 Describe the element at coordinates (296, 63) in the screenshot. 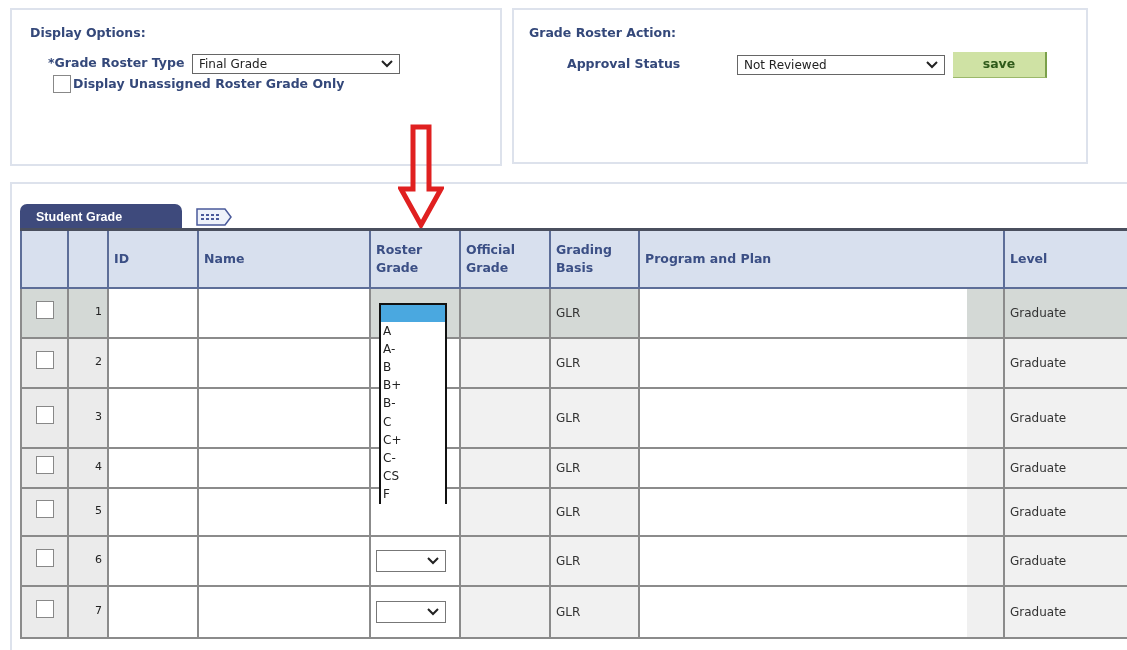

I see `grade-roster-type-dropdown: Final Grade` at that location.